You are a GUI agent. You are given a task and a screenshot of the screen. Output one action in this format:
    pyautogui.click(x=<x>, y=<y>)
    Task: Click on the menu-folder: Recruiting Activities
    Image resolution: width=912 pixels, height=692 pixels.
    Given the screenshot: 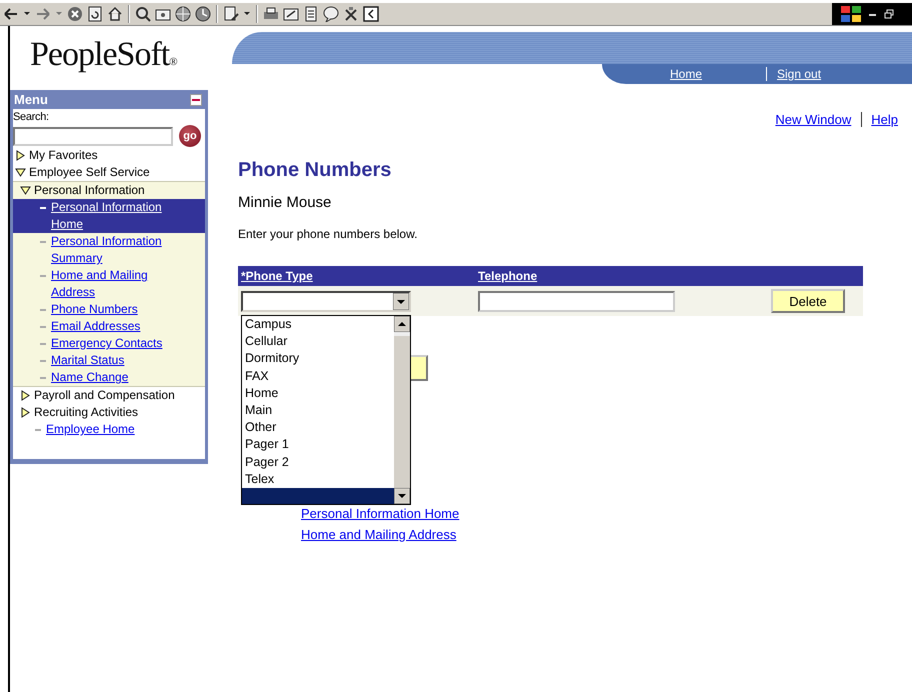 What is the action you would take?
    pyautogui.click(x=86, y=412)
    